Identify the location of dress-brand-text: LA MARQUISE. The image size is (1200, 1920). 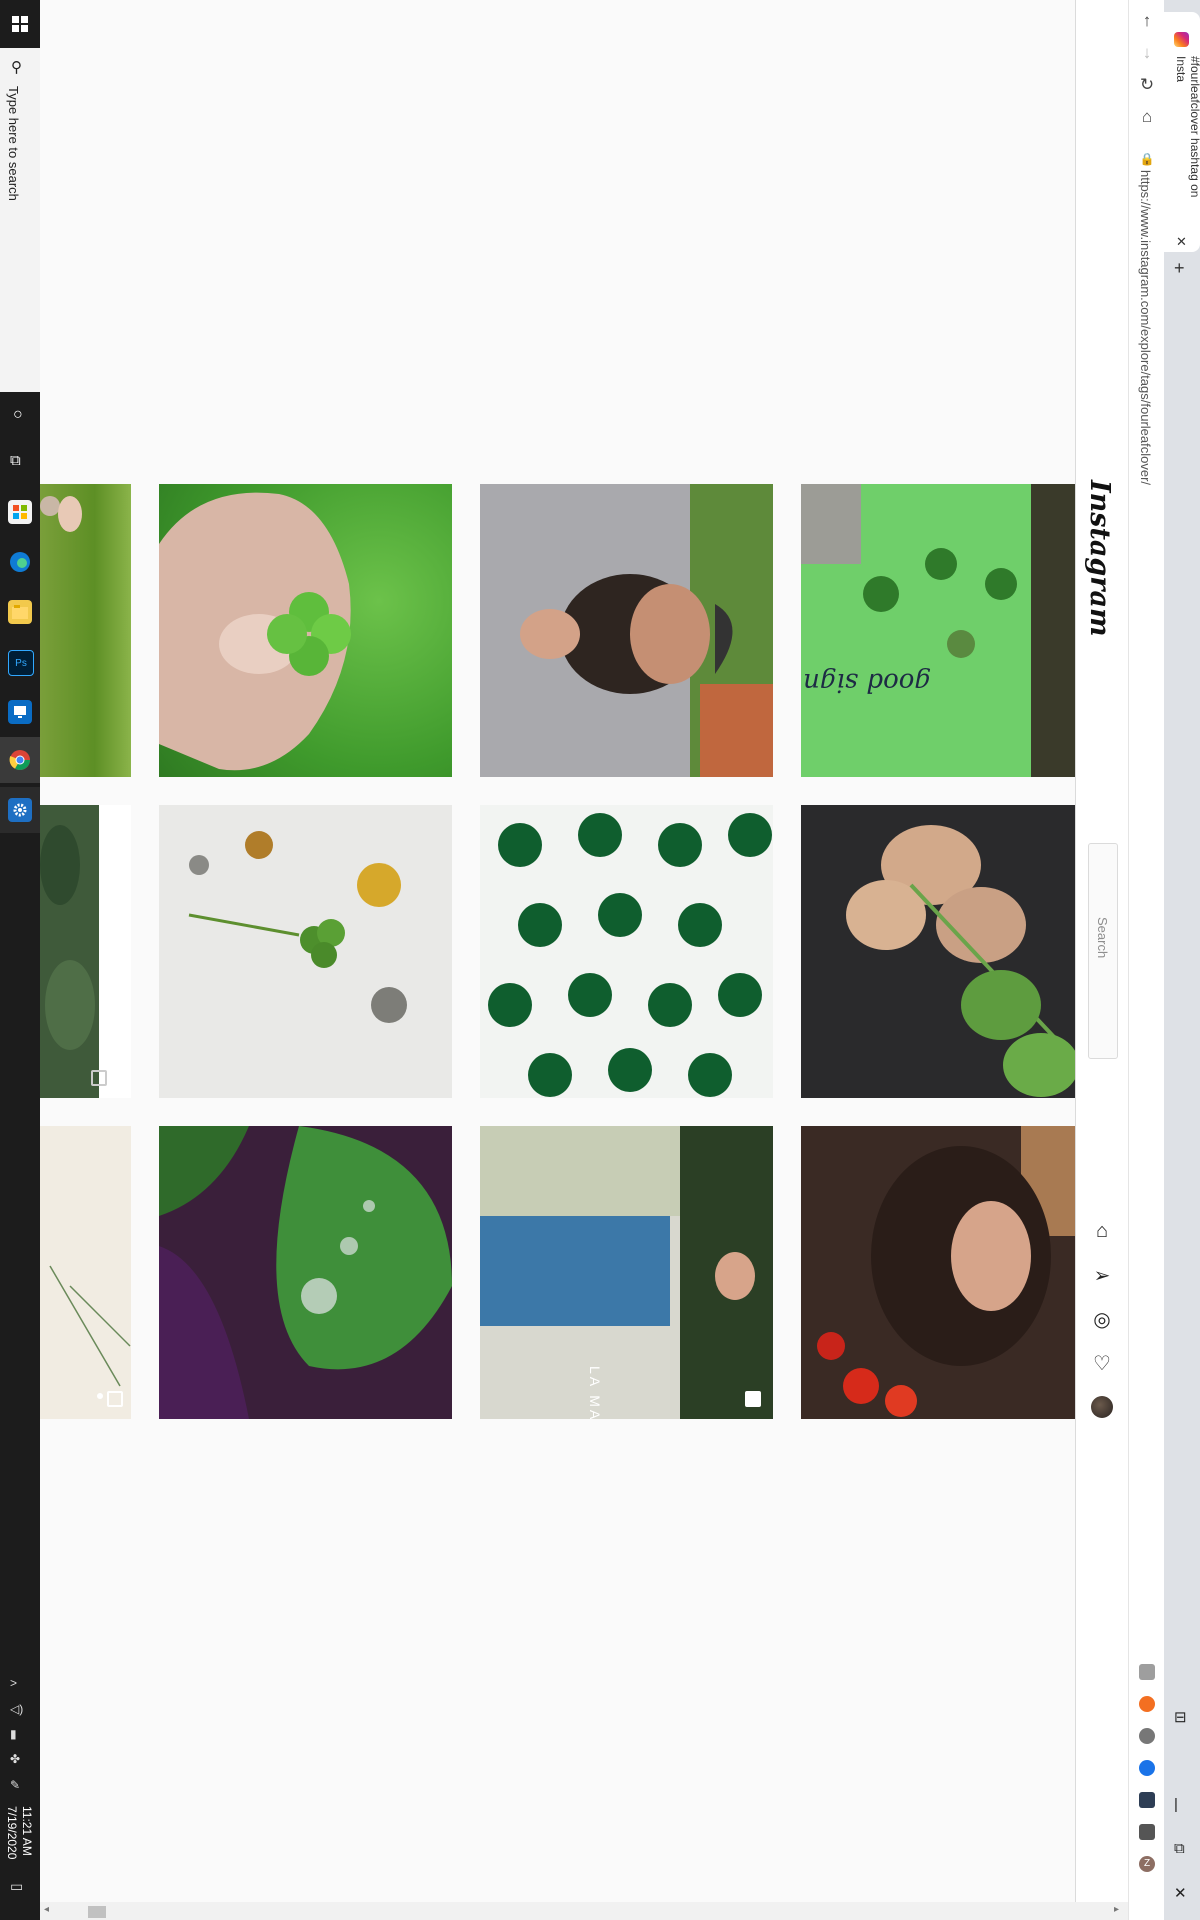
(595, 1392).